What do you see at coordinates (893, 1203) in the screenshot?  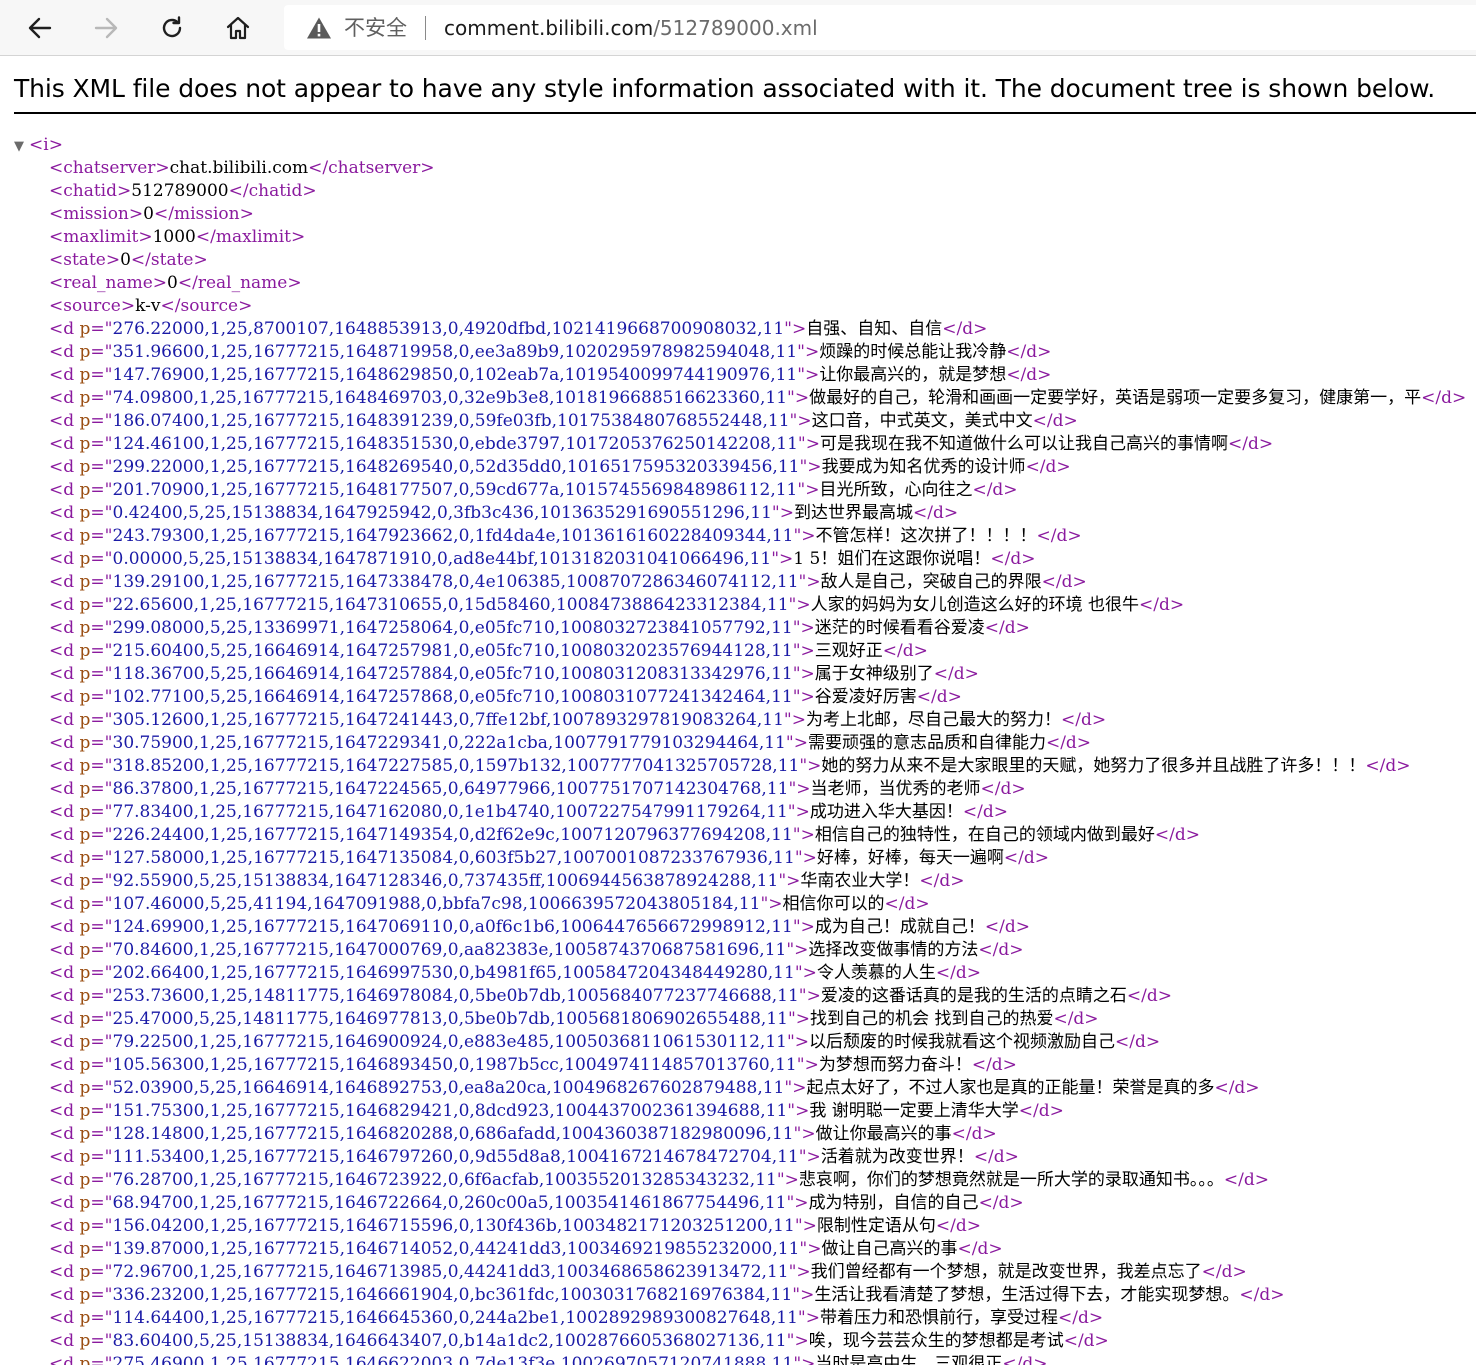 I see `comment-text: 成为特别，自信的自己` at bounding box center [893, 1203].